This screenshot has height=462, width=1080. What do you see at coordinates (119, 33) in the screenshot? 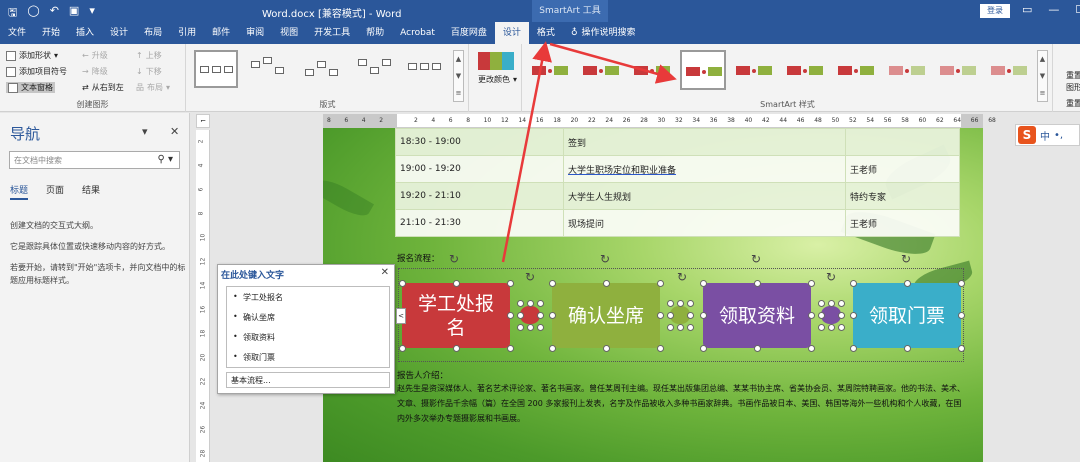
I see `tab-design: 设计` at bounding box center [119, 33].